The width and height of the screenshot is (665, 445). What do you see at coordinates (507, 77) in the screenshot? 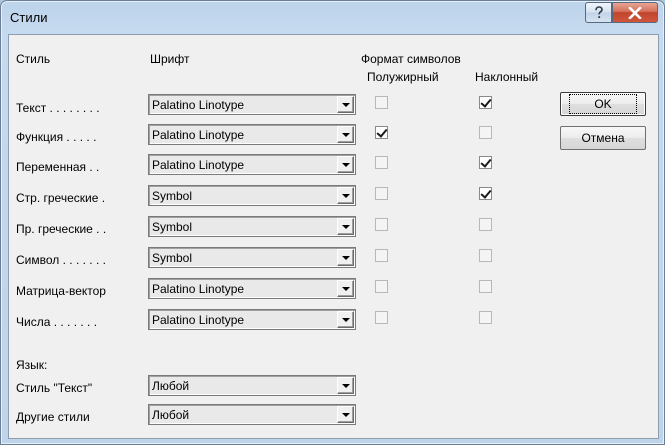
I see `column-header-italic: Наклонный` at bounding box center [507, 77].